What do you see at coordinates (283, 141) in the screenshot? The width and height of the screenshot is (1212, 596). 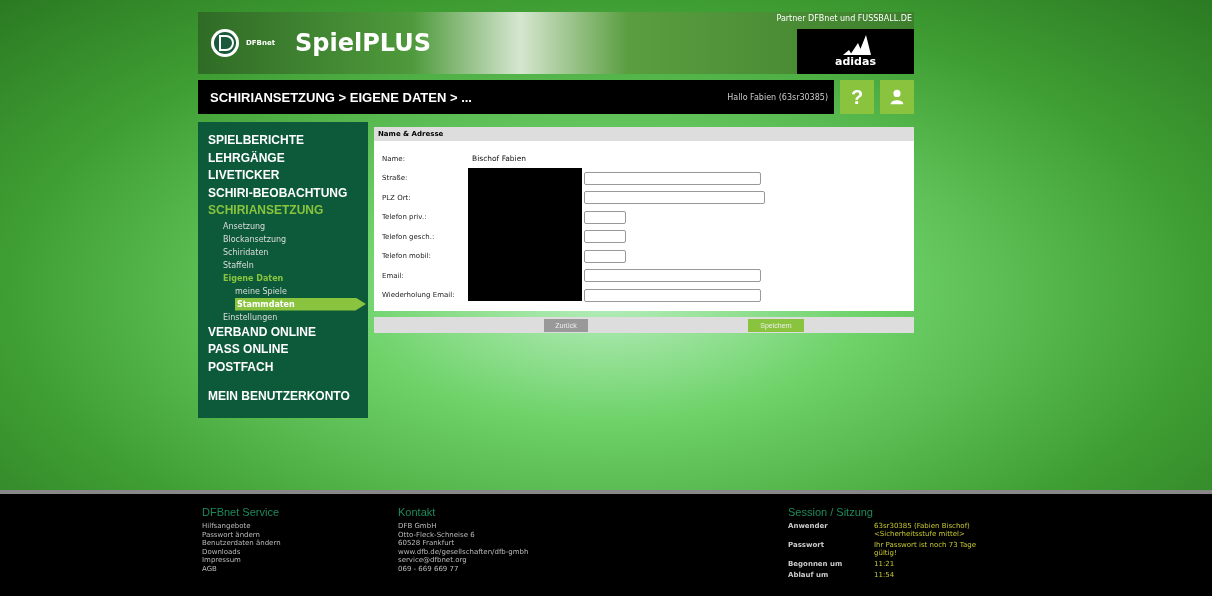 I see `menu-item: SPIELBERICHTE` at bounding box center [283, 141].